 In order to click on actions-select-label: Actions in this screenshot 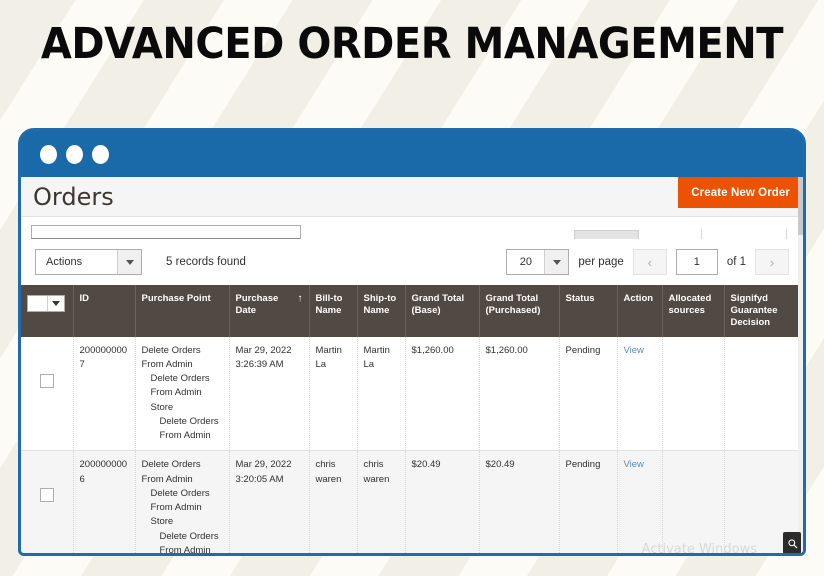, I will do `click(64, 262)`.